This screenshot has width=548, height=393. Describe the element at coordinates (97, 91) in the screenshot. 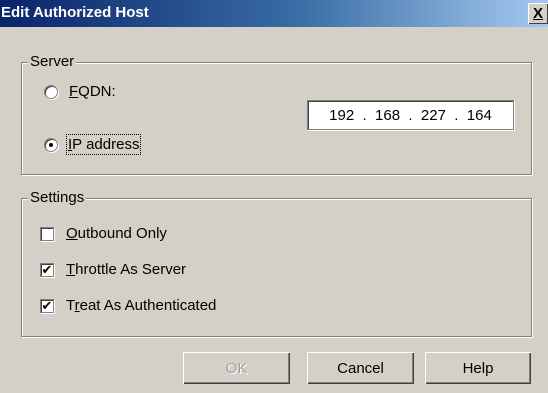

I see `fqdn-label-rest: QDN:` at that location.